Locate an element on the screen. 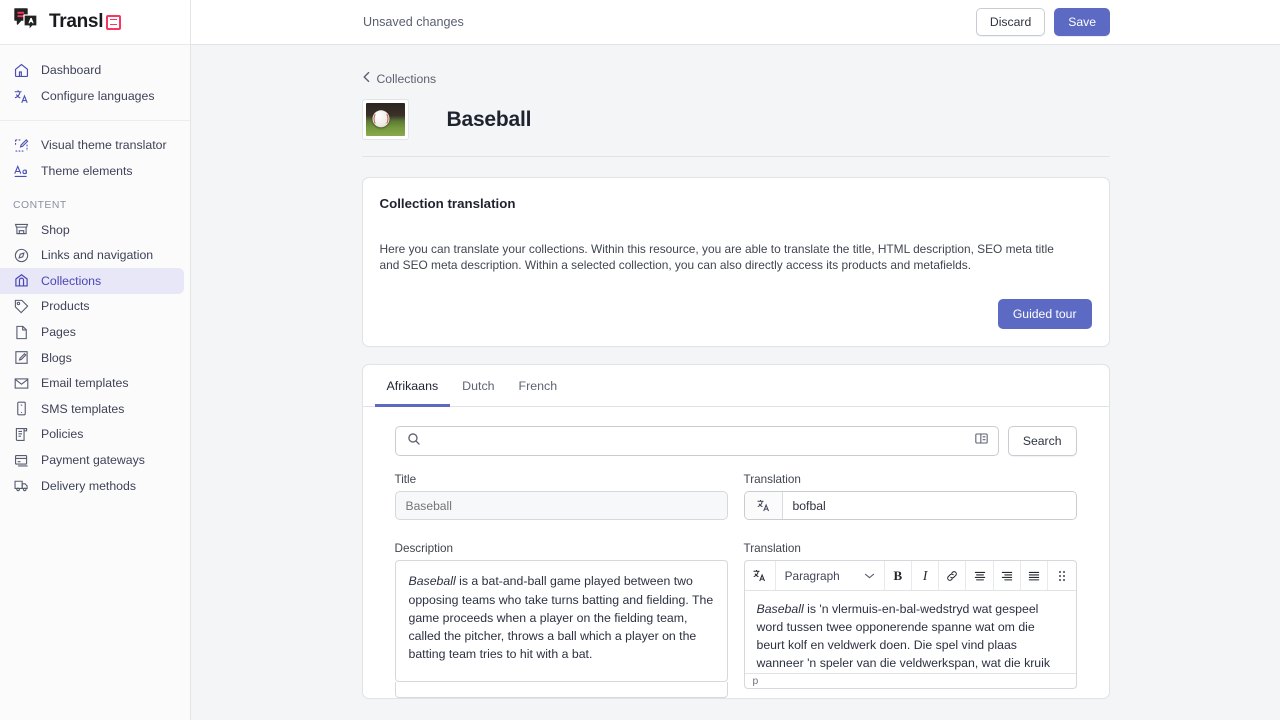  edit-theme-icon is located at coordinates (21, 145).